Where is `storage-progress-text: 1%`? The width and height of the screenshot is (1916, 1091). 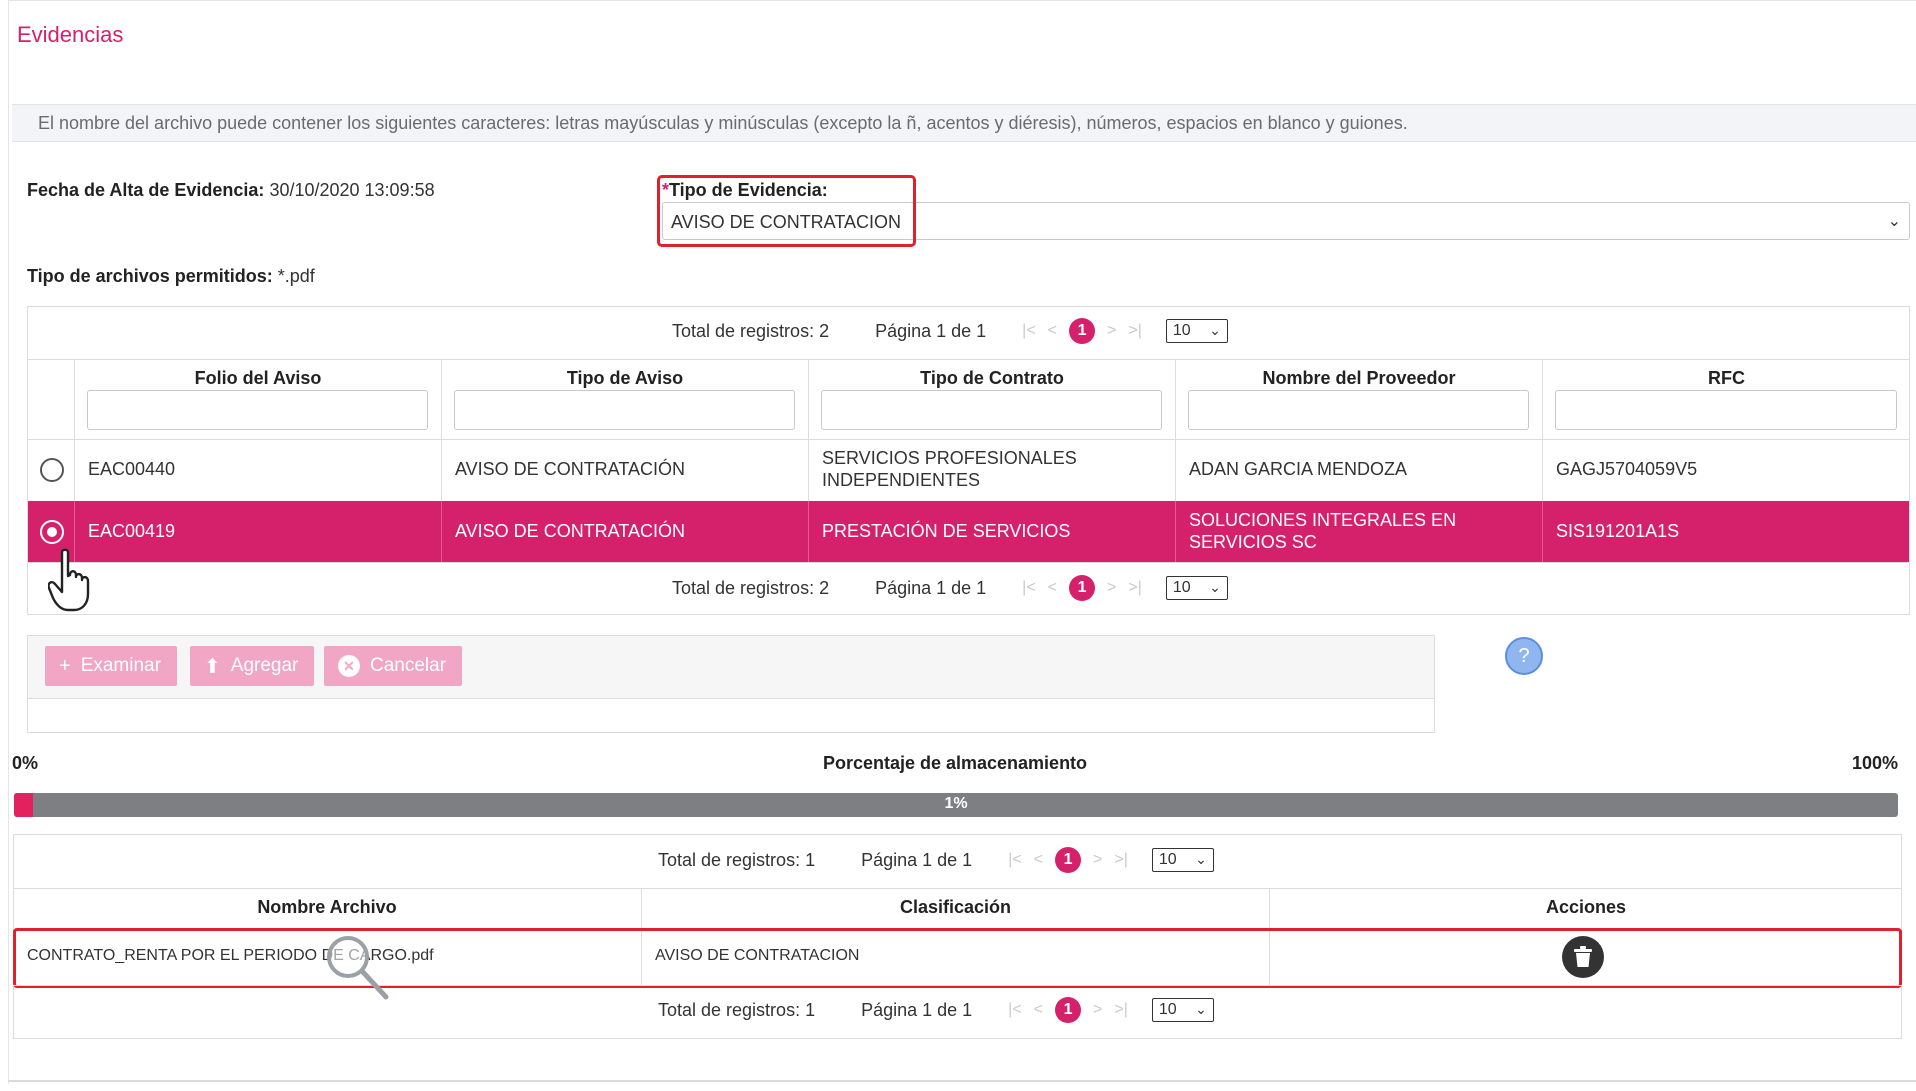 storage-progress-text: 1% is located at coordinates (956, 803).